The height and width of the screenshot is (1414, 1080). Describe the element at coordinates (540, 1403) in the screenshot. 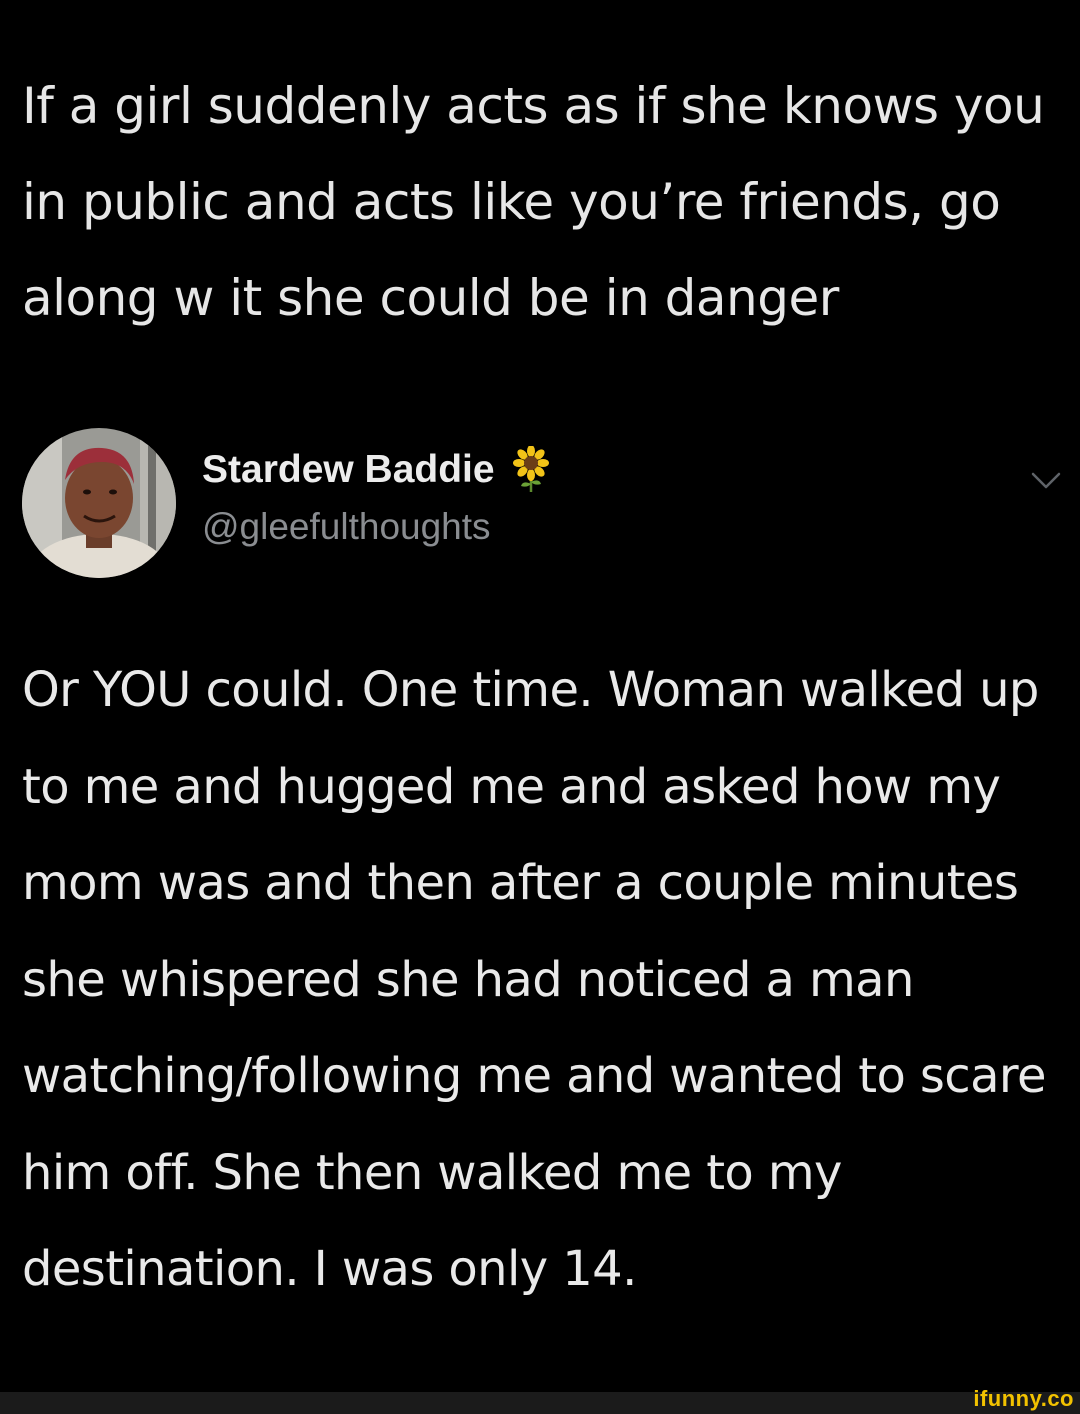

I see `watermark-bar` at that location.